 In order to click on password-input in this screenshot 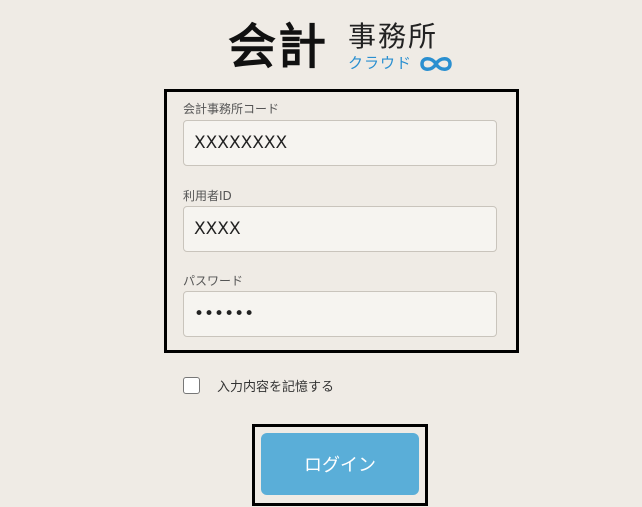, I will do `click(340, 314)`.